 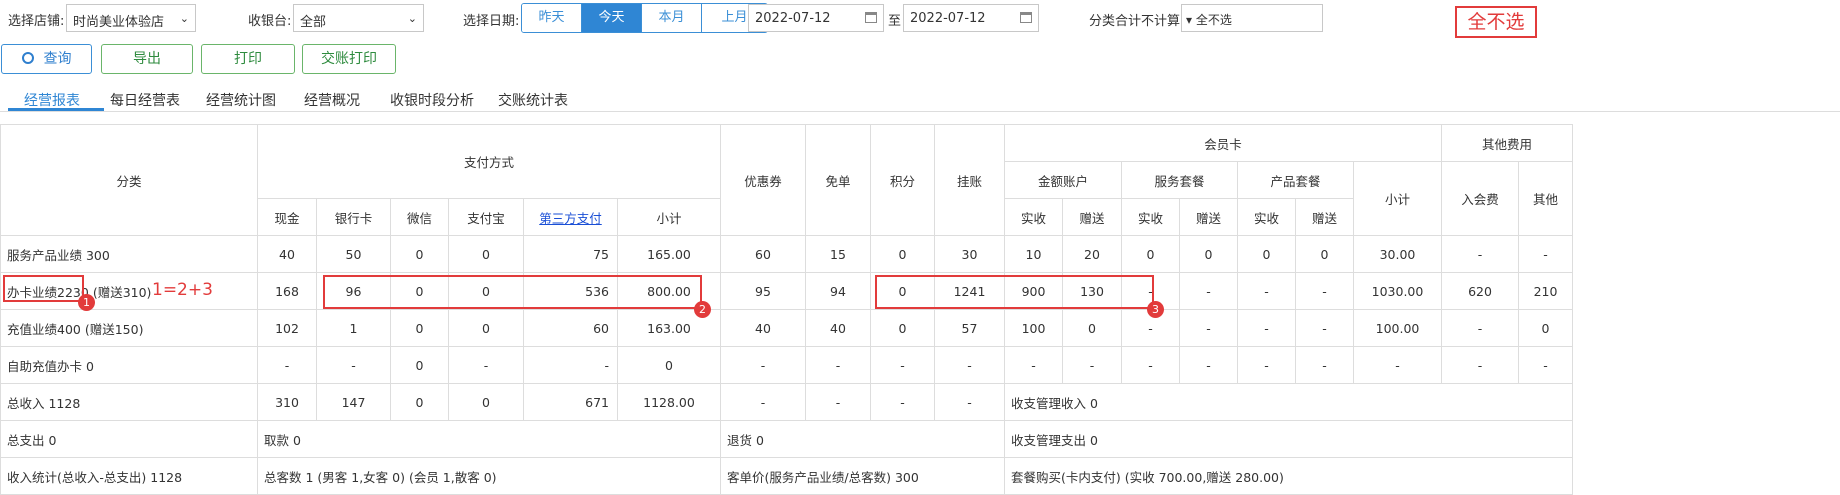 I want to click on header-payment-method: 支付方式, so click(x=489, y=161).